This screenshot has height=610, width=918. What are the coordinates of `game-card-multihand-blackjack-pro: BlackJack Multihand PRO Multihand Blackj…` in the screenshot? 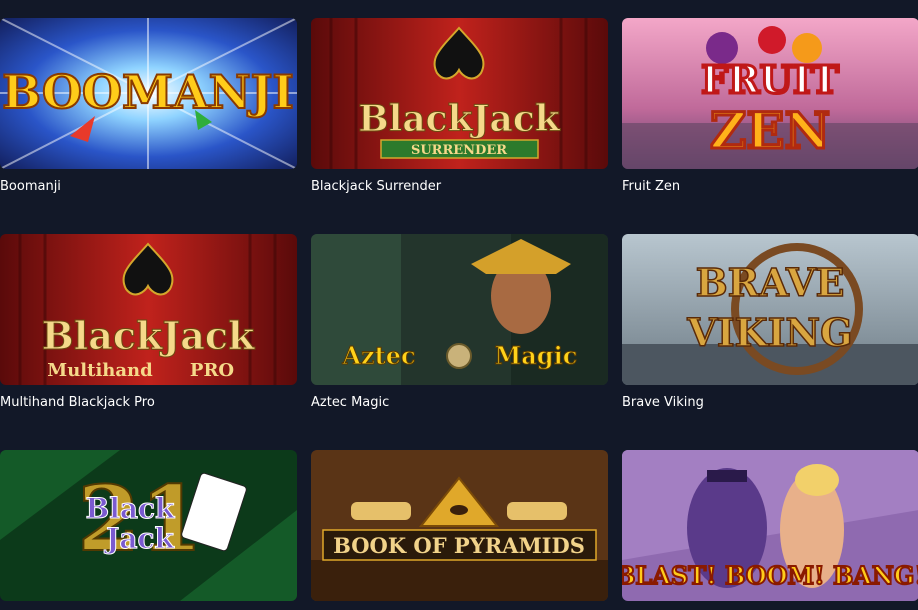 It's located at (148, 322).